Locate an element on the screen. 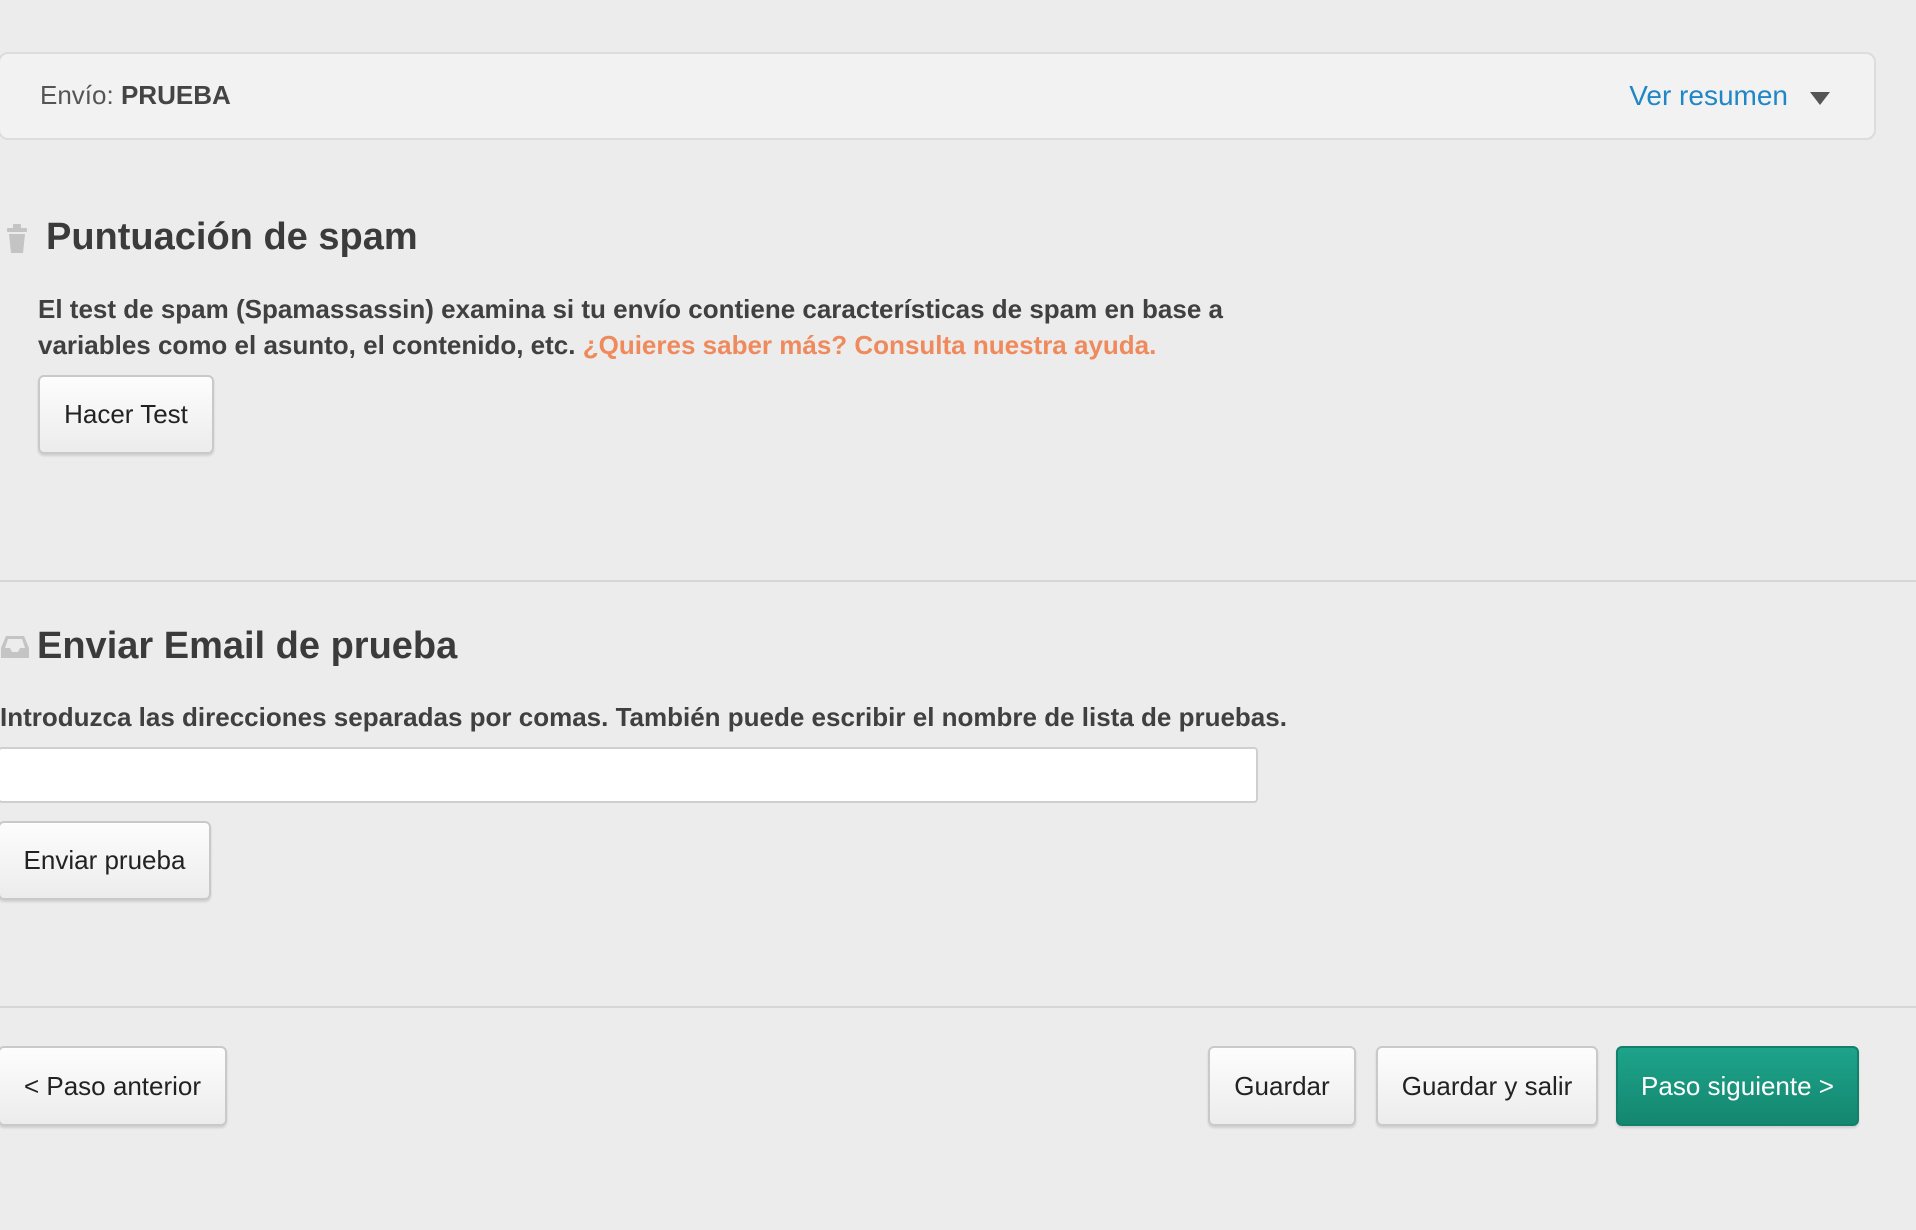 This screenshot has width=1916, height=1230. section-divider is located at coordinates (958, 581).